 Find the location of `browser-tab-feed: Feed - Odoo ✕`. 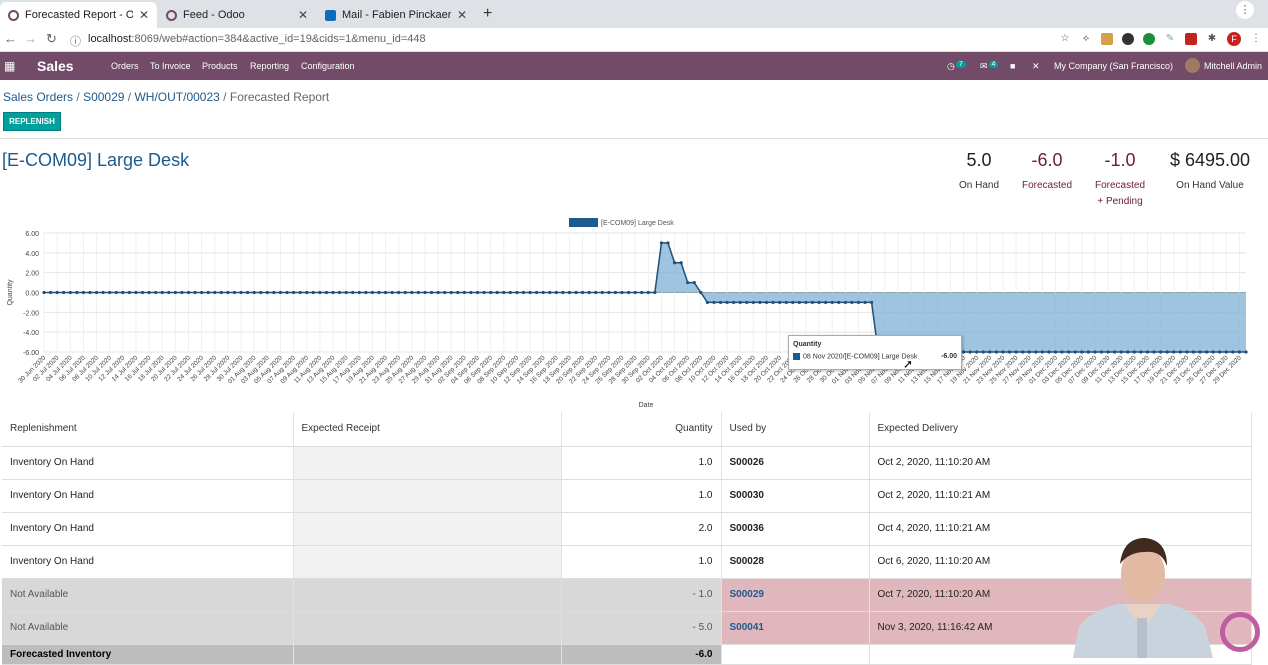

browser-tab-feed: Feed - Odoo ✕ is located at coordinates (237, 15).